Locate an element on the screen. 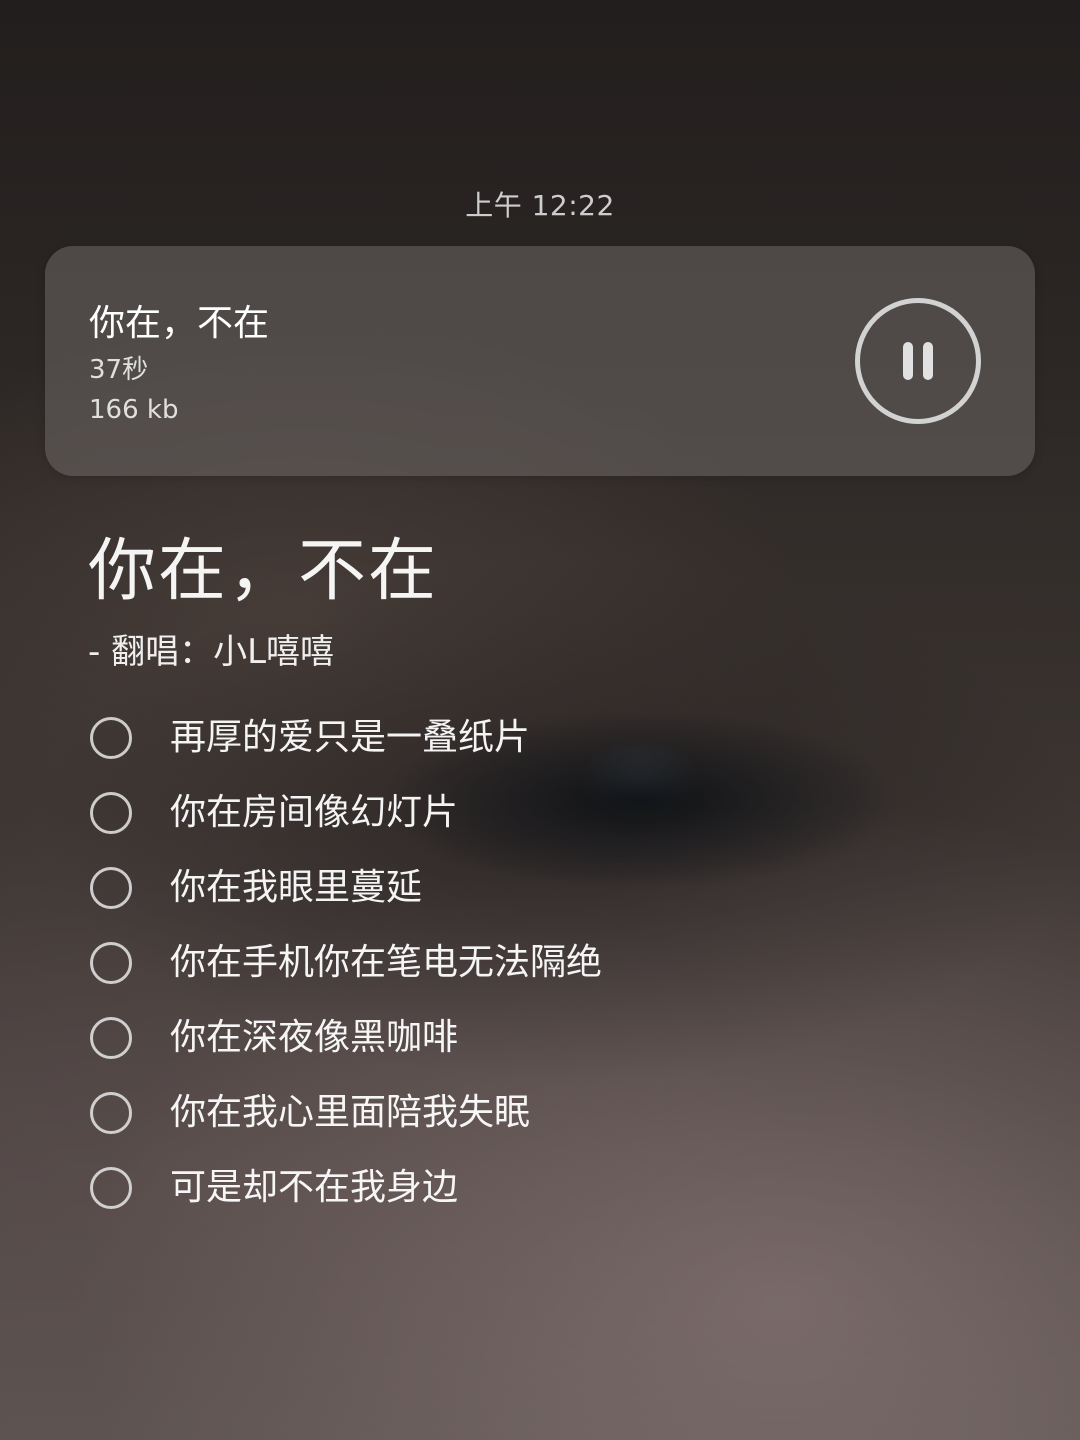 The width and height of the screenshot is (1080, 1440). checklist-item-text: 你在我心里面陪我失眠 is located at coordinates (350, 1112).